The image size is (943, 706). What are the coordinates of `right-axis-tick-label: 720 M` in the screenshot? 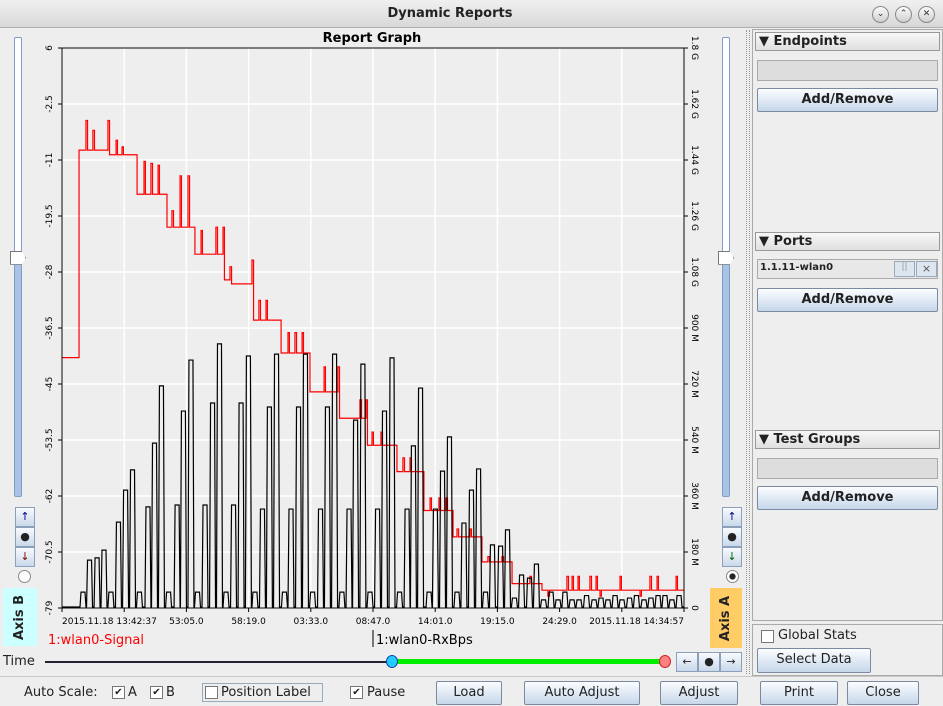 It's located at (694, 384).